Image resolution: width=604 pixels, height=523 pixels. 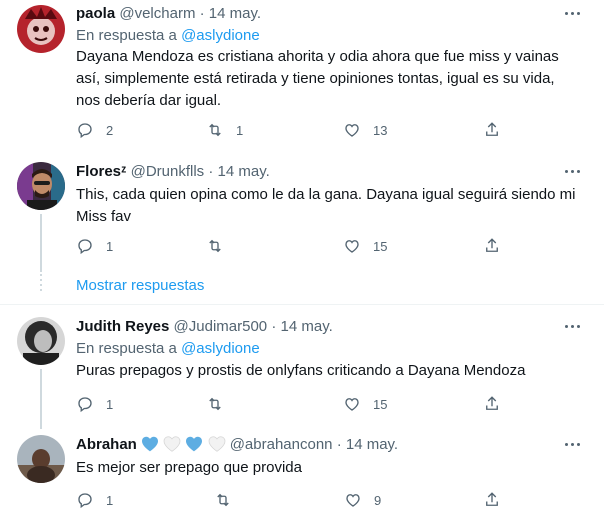 I want to click on user-handle: @velcharm, so click(x=157, y=13).